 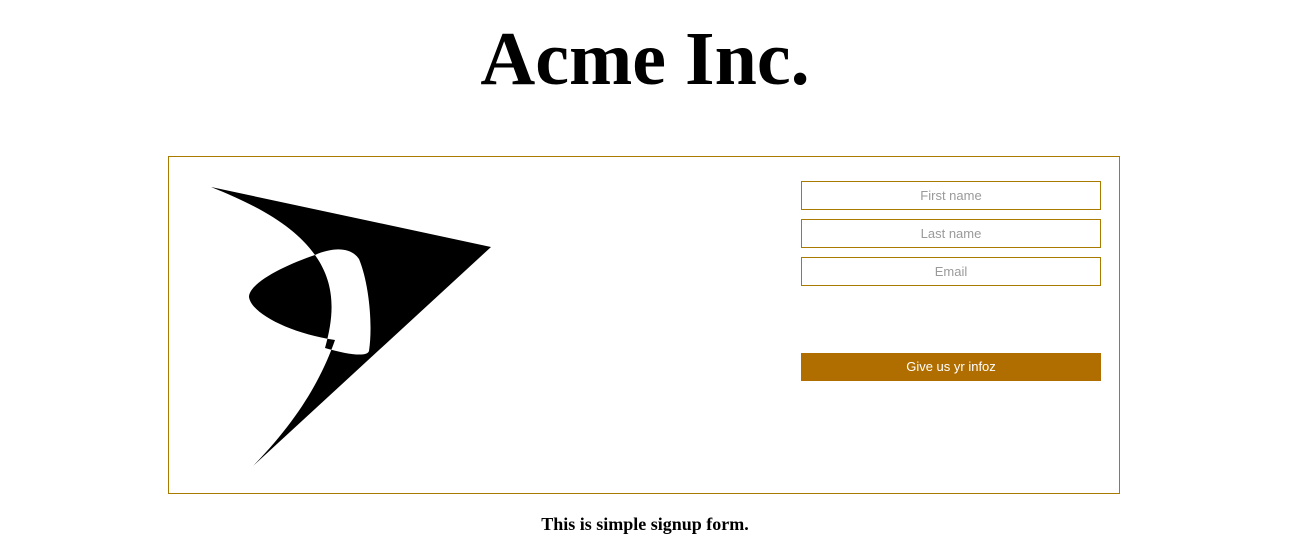 I want to click on last-name-field, so click(x=951, y=233).